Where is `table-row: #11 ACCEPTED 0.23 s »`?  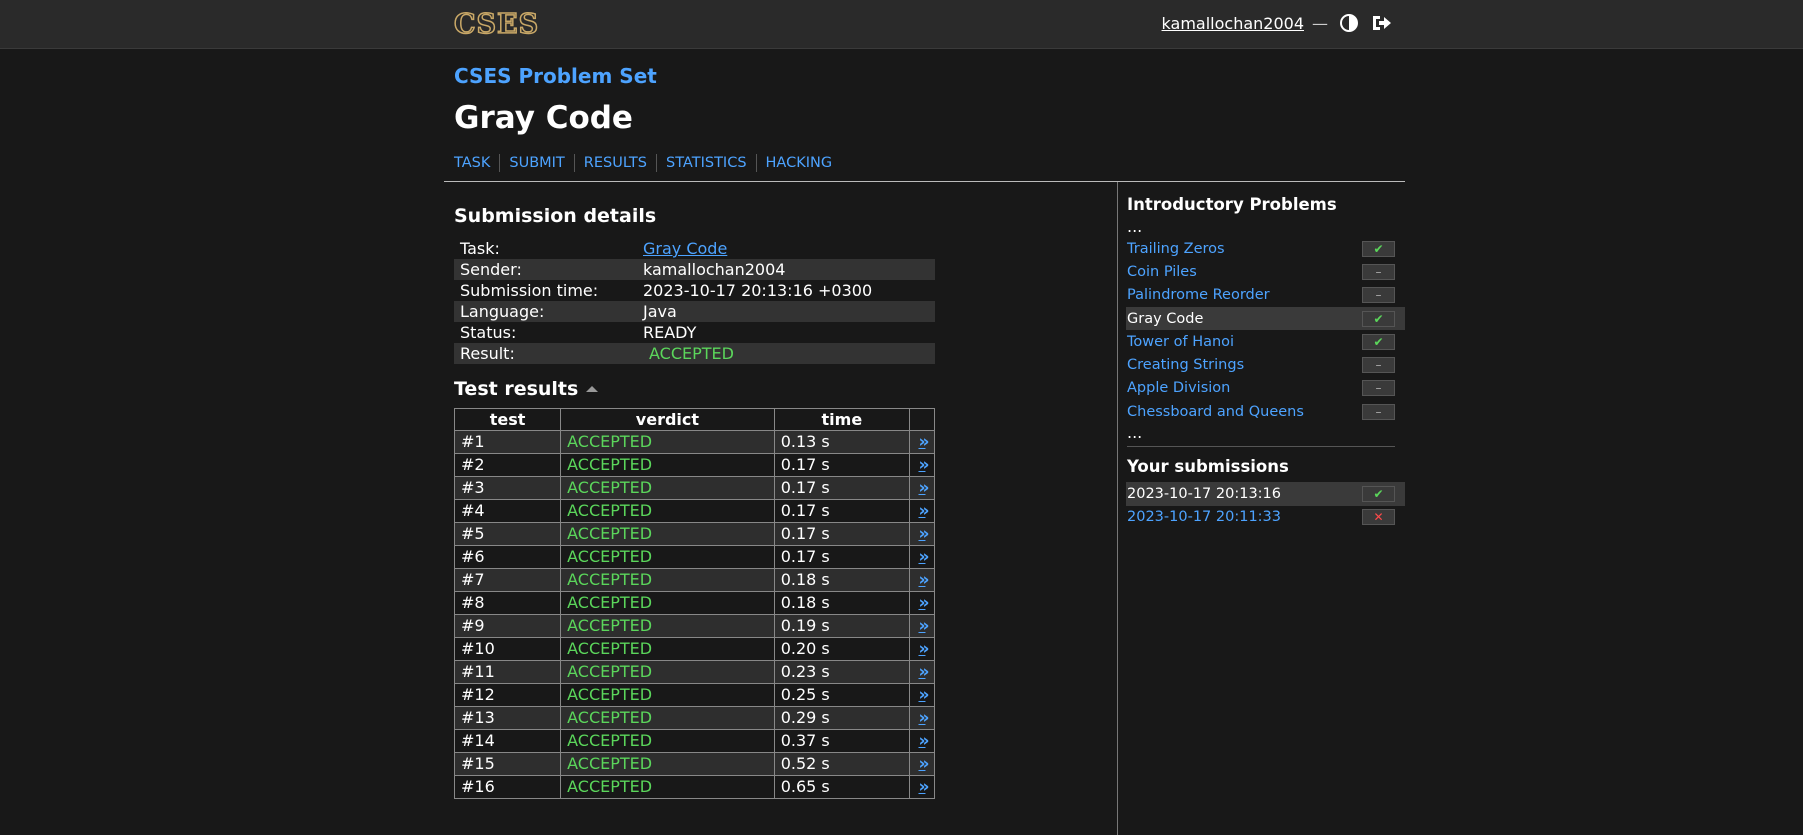 table-row: #11 ACCEPTED 0.23 s » is located at coordinates (694, 672).